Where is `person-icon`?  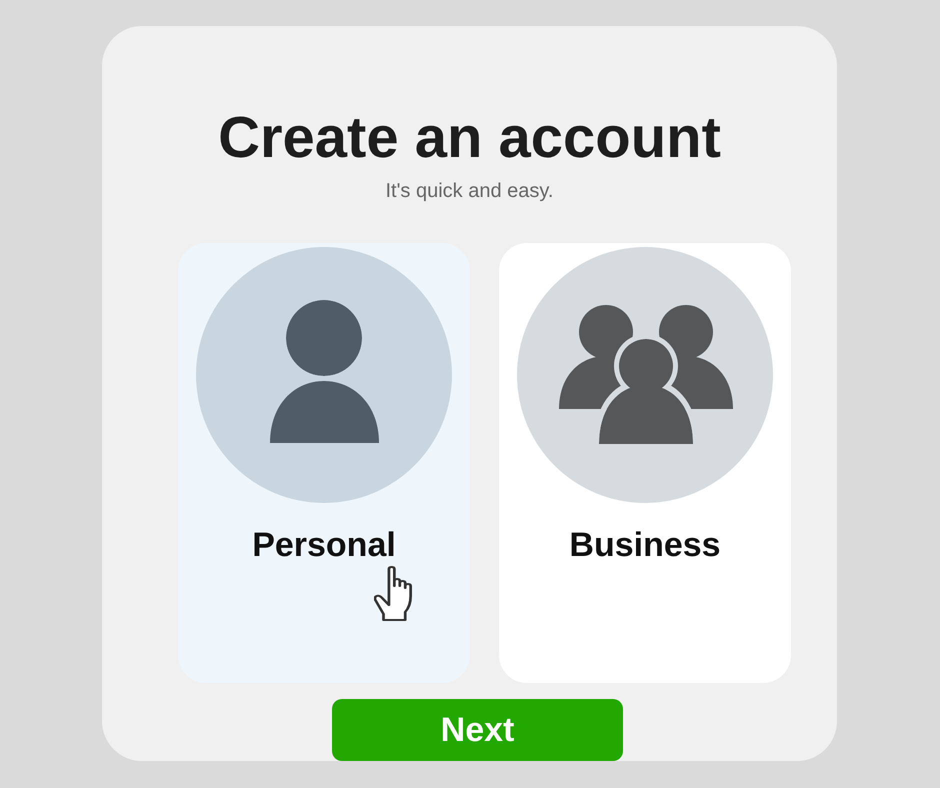
person-icon is located at coordinates (324, 371).